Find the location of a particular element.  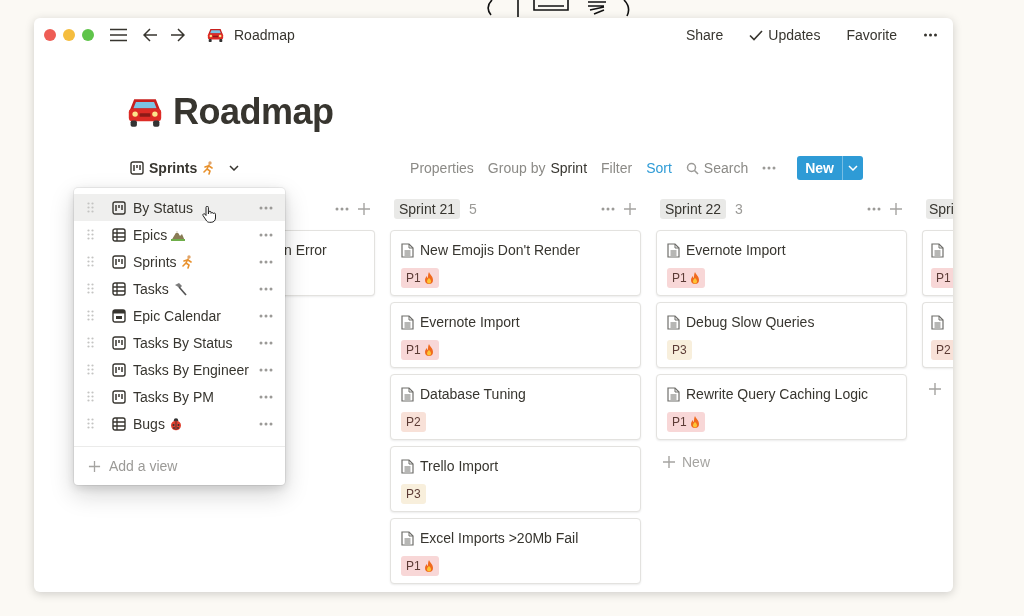

column-title: Spri is located at coordinates (939, 209).